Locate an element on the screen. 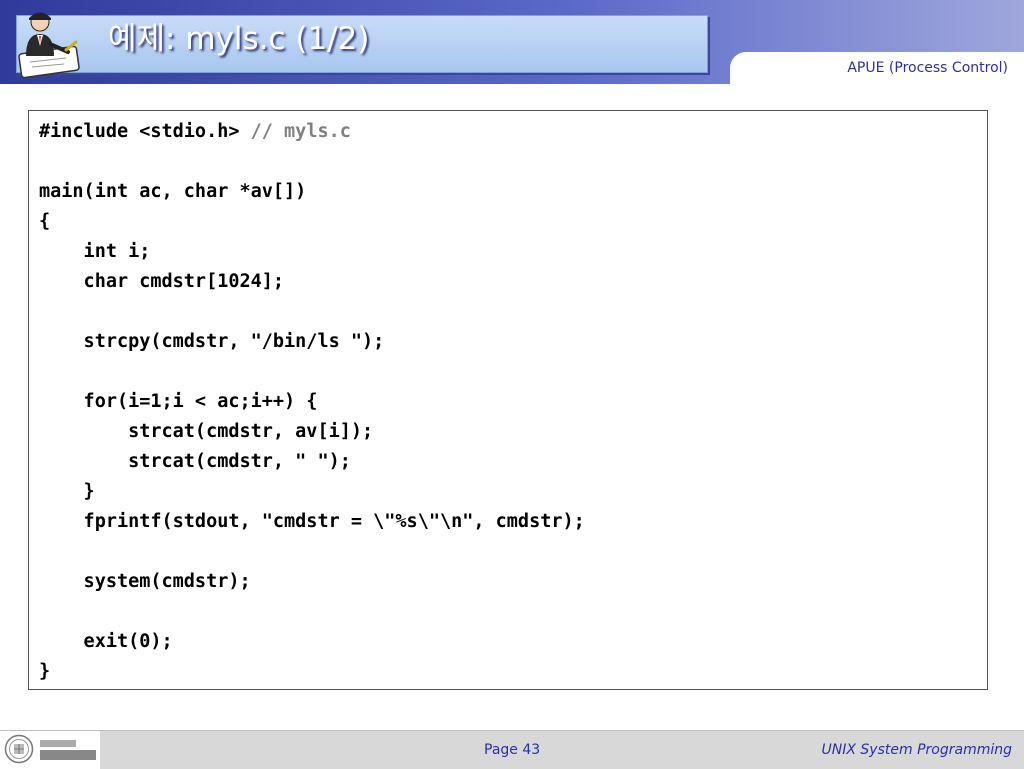 Image resolution: width=1024 pixels, height=769 pixels. university-logo is located at coordinates (50, 750).